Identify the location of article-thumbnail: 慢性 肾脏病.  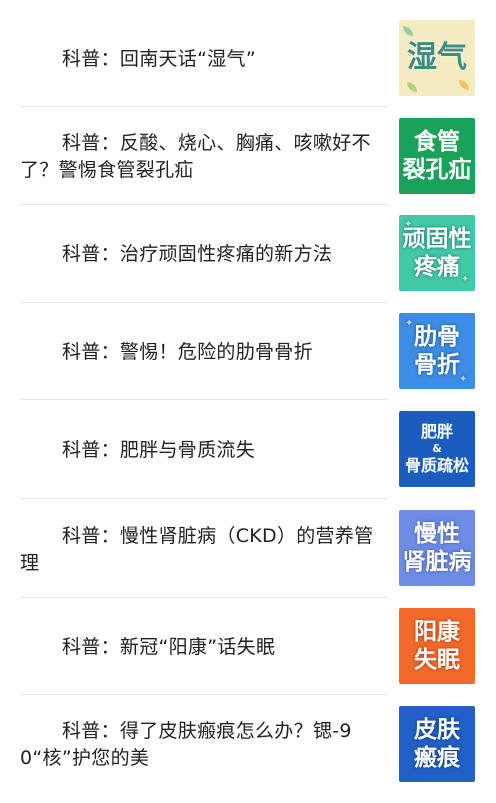
(437, 548).